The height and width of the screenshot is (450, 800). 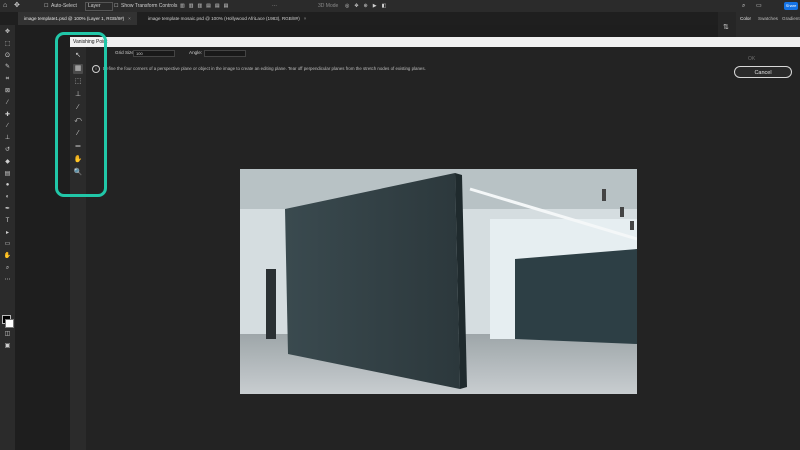 What do you see at coordinates (7, 115) in the screenshot?
I see `healing-brush-tool-icon: ✚` at bounding box center [7, 115].